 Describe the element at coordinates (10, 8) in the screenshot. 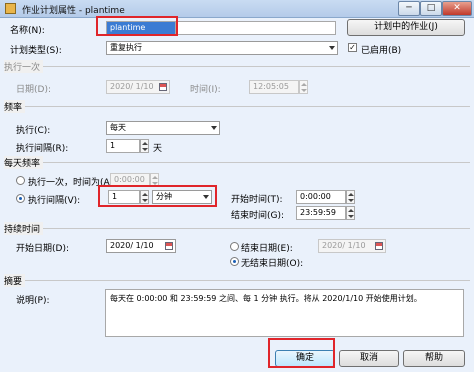

I see `app-icon` at that location.